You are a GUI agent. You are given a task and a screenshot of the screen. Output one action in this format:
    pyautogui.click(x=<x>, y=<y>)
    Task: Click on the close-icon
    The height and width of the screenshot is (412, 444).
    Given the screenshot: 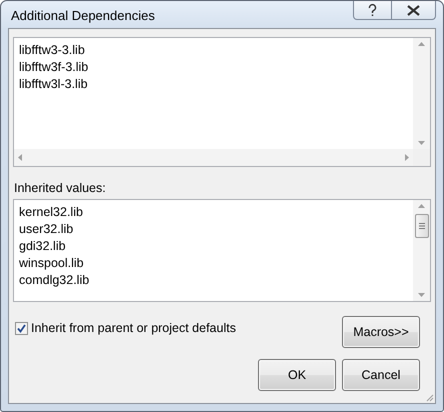 What is the action you would take?
    pyautogui.click(x=413, y=10)
    